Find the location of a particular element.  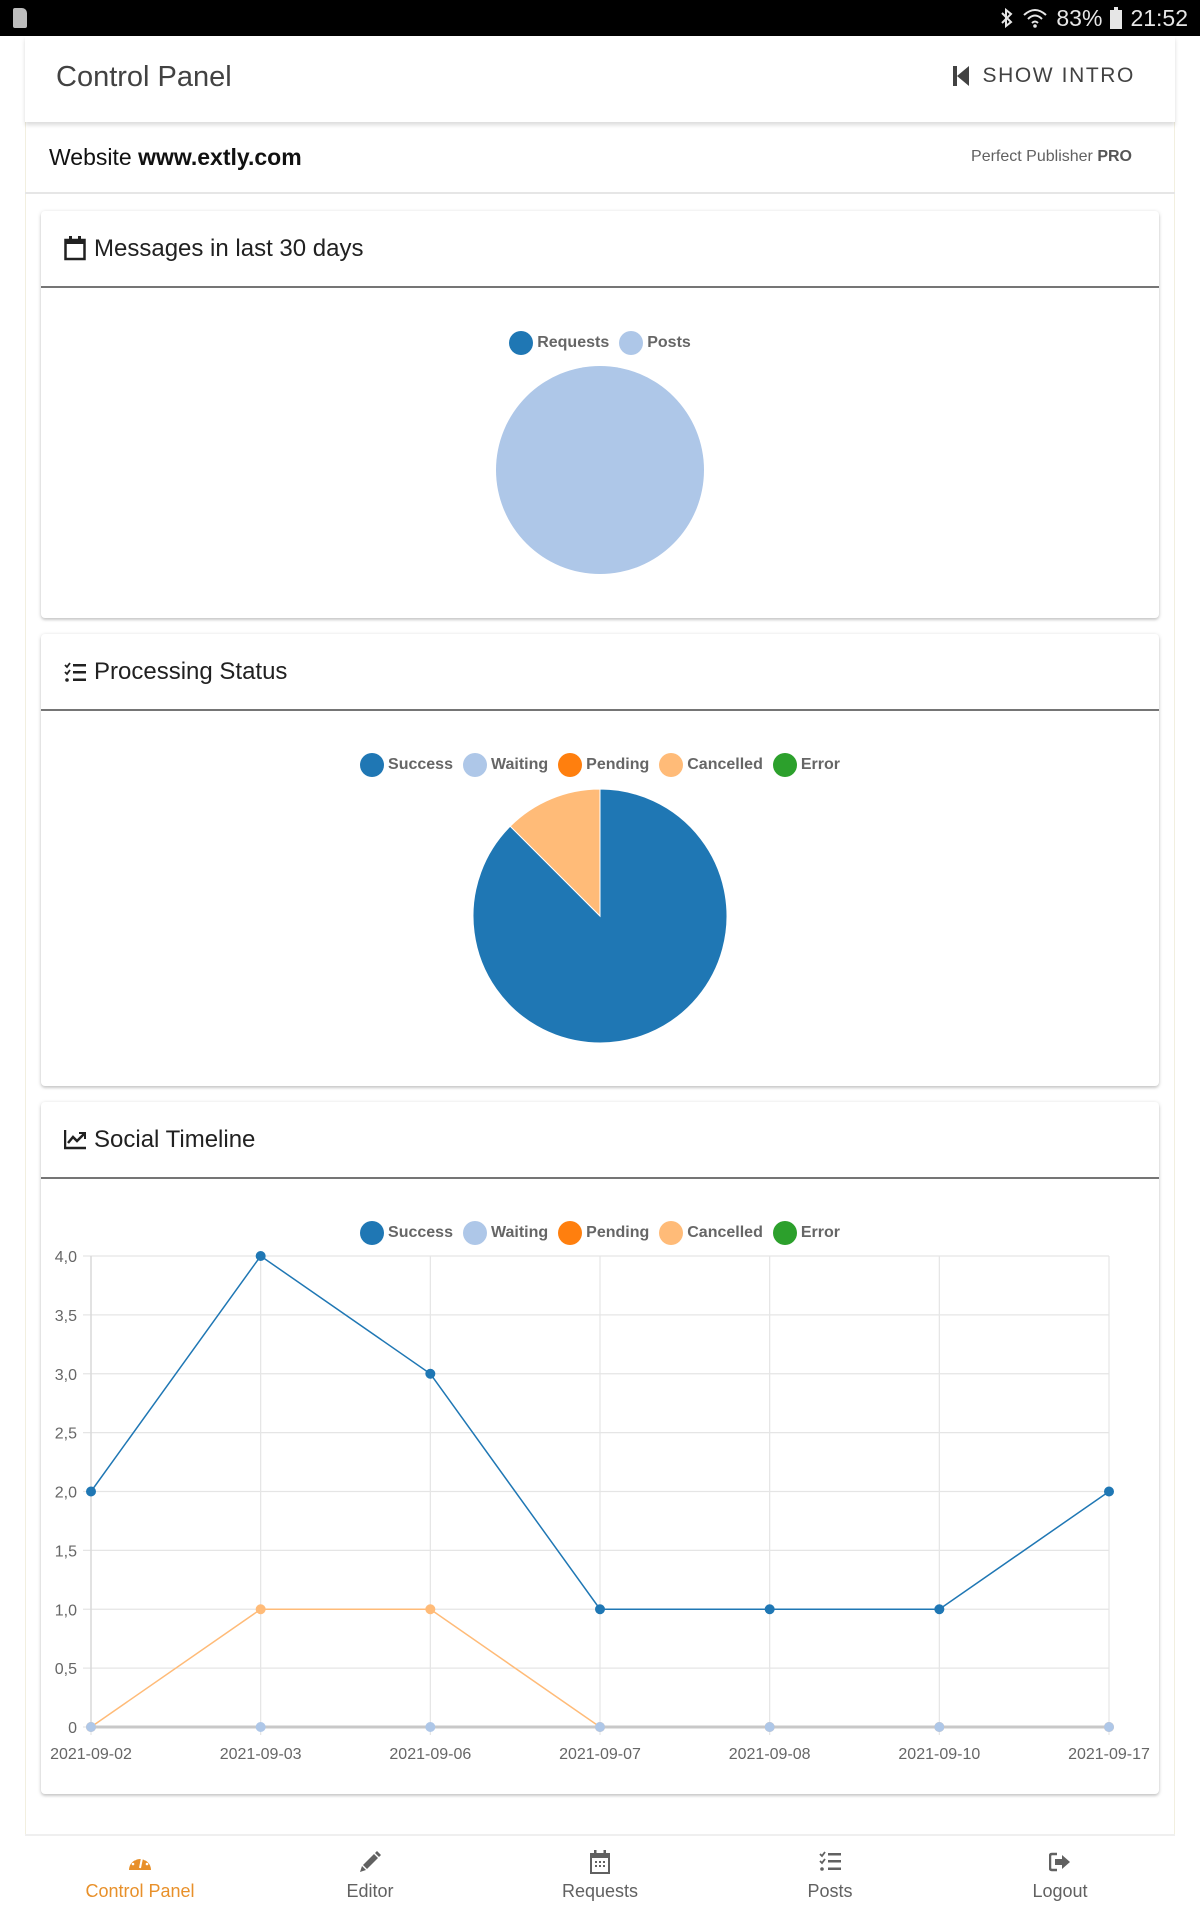

nav-editor: Editor is located at coordinates (370, 1878).